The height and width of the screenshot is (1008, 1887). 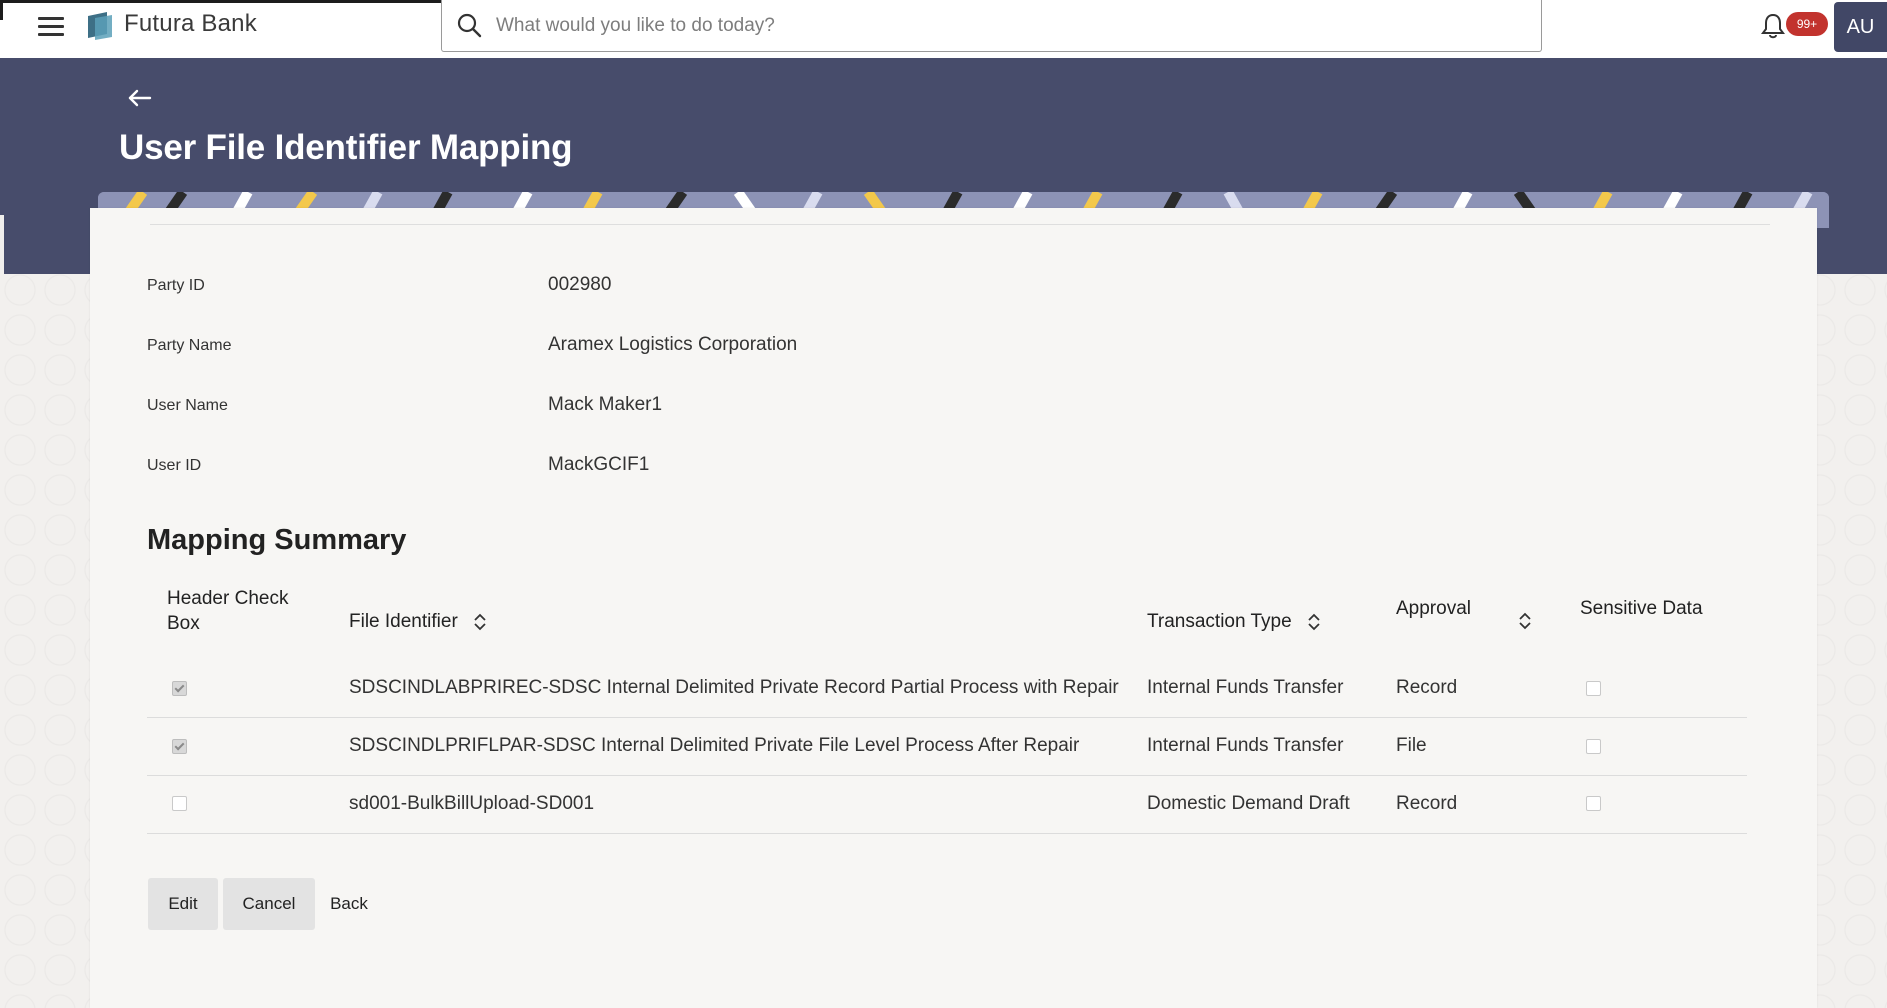 I want to click on global-search, so click(x=991, y=26).